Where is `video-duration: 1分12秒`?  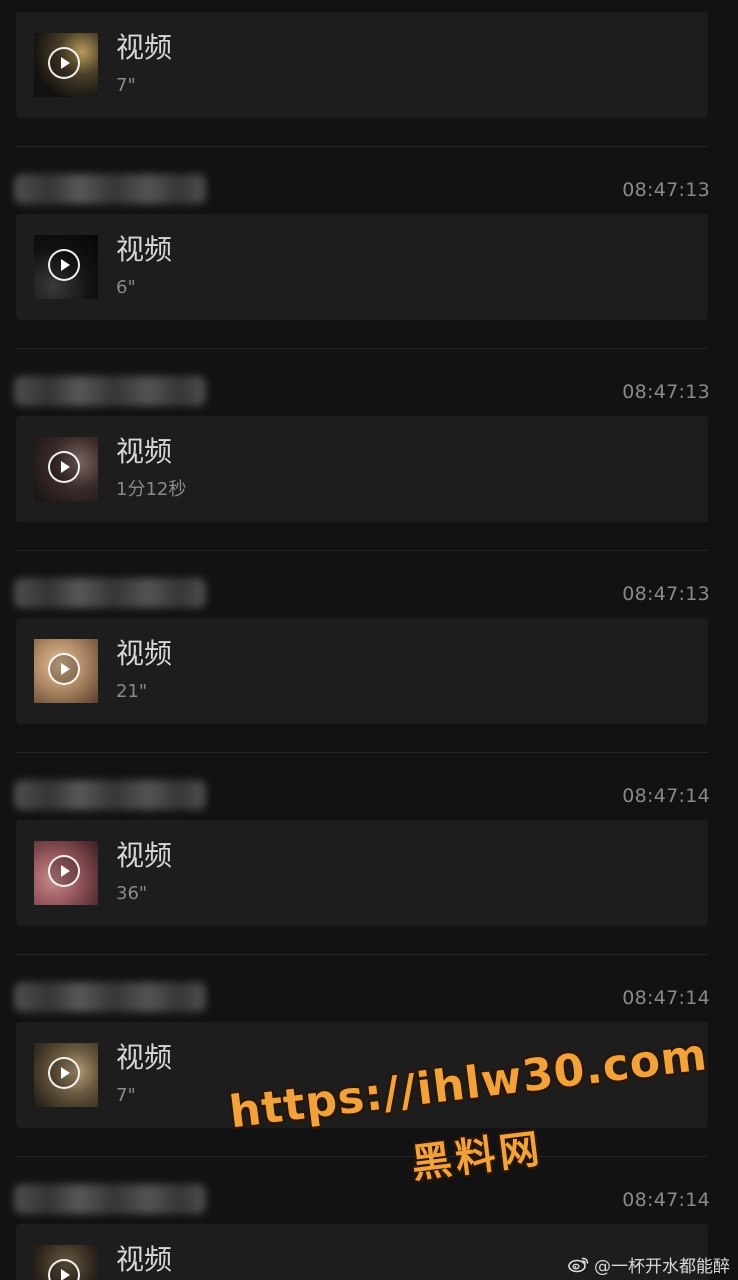
video-duration: 1分12秒 is located at coordinates (151, 489).